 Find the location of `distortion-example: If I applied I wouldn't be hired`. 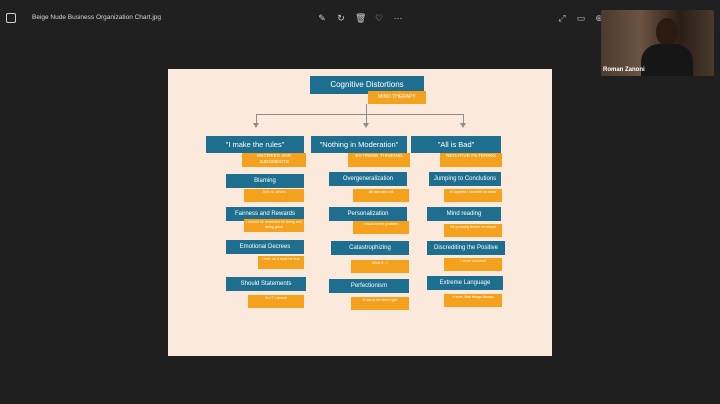

distortion-example: If I applied I wouldn't be hired is located at coordinates (473, 195).